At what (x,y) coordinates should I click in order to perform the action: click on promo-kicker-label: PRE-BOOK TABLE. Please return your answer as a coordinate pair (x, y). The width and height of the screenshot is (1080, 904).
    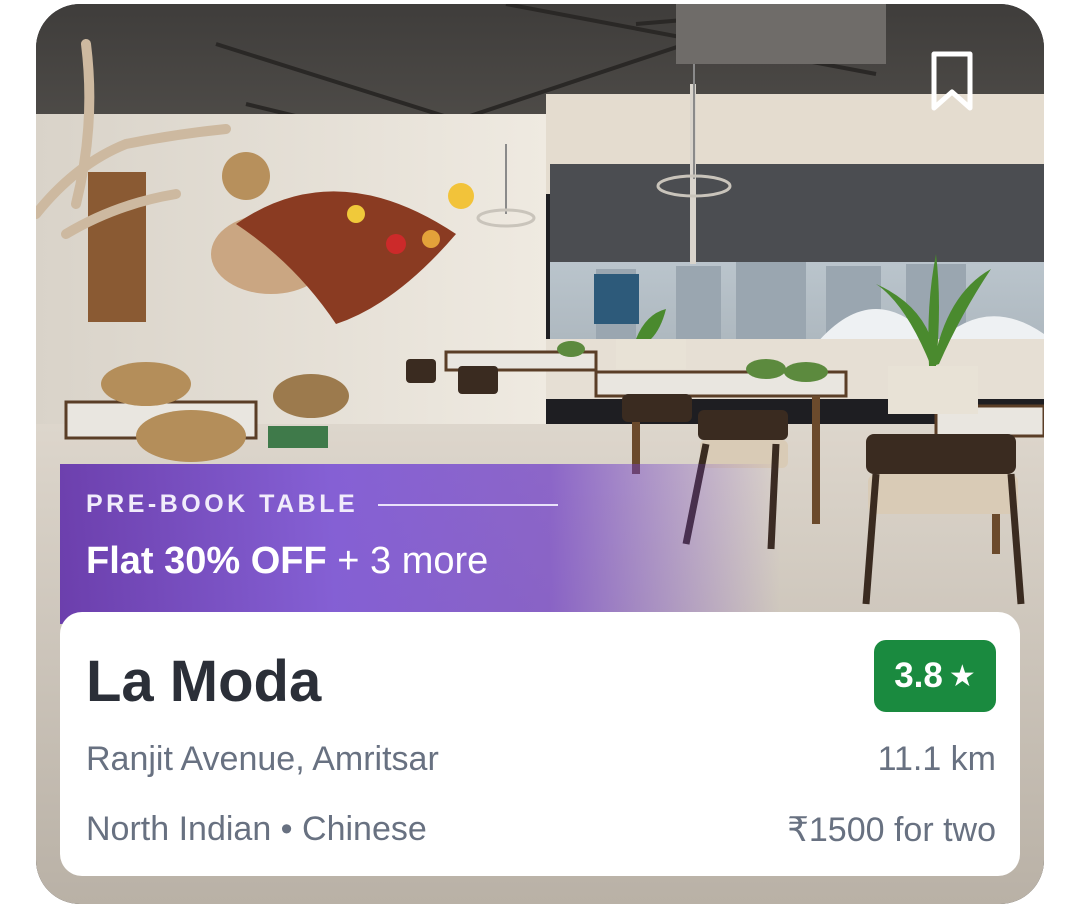
    Looking at the image, I should click on (222, 504).